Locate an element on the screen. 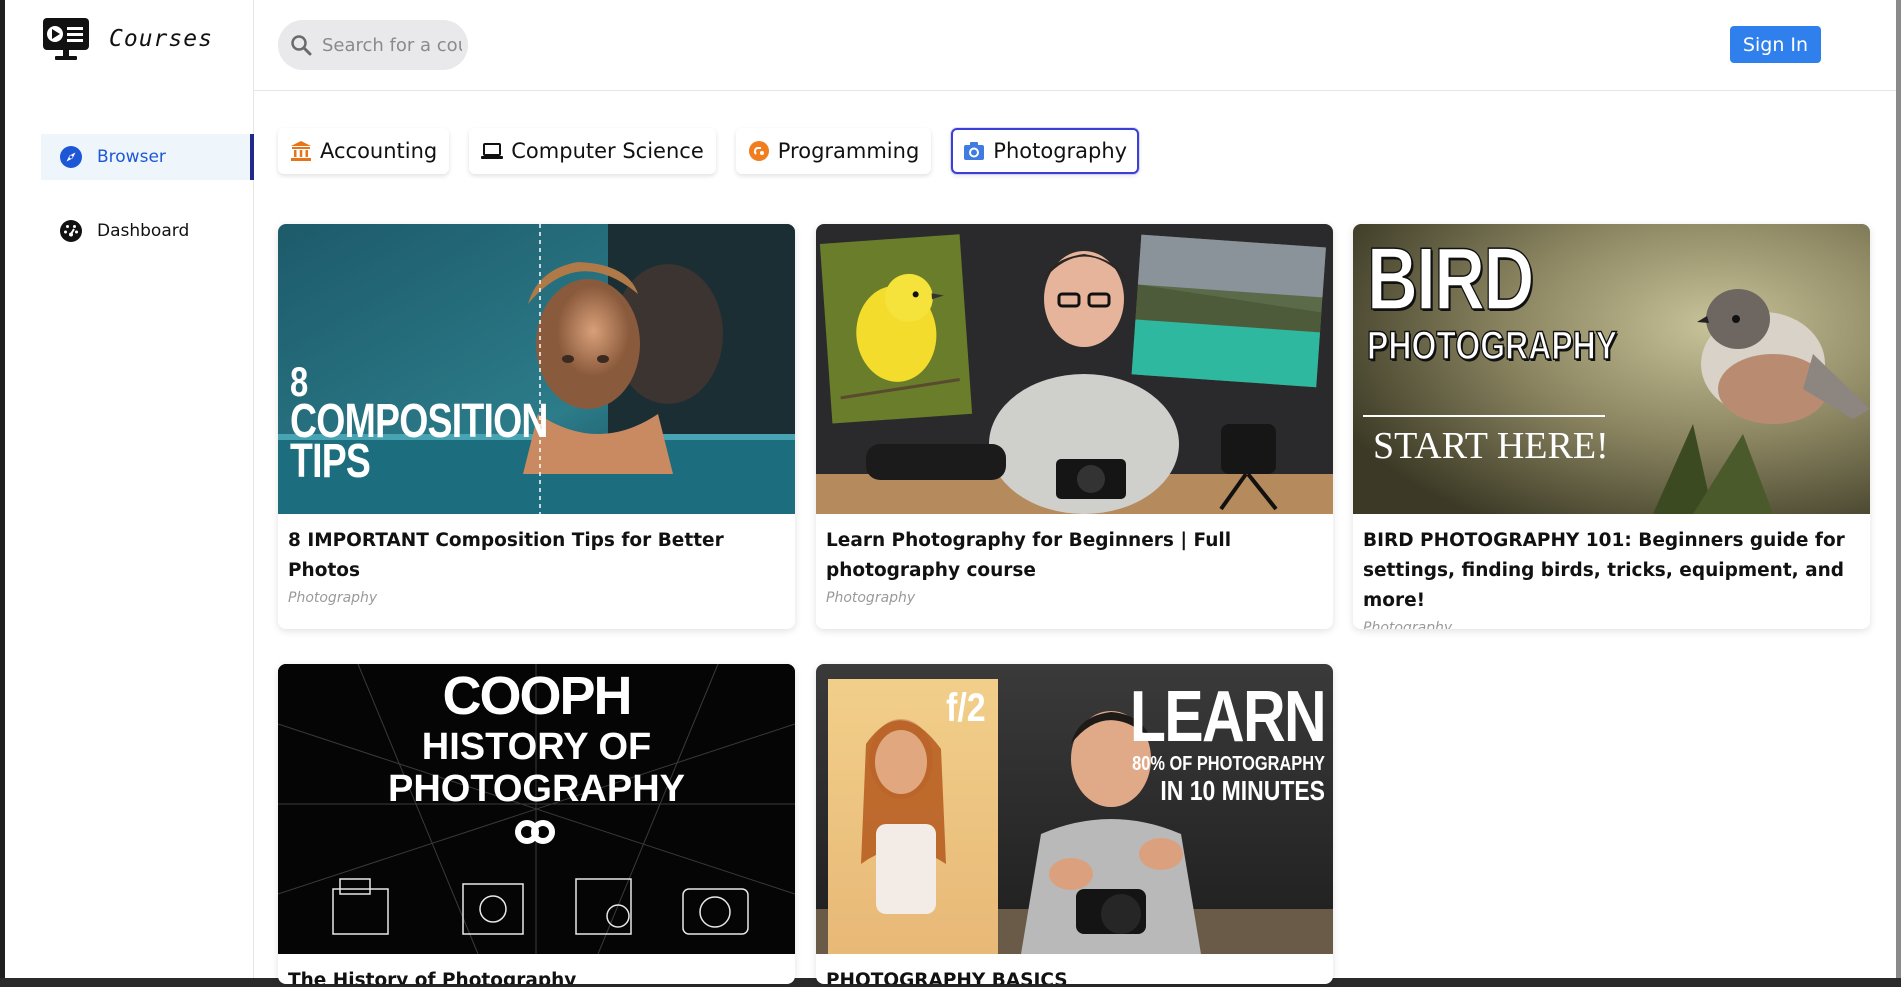 The image size is (1901, 987). search-box is located at coordinates (373, 45).